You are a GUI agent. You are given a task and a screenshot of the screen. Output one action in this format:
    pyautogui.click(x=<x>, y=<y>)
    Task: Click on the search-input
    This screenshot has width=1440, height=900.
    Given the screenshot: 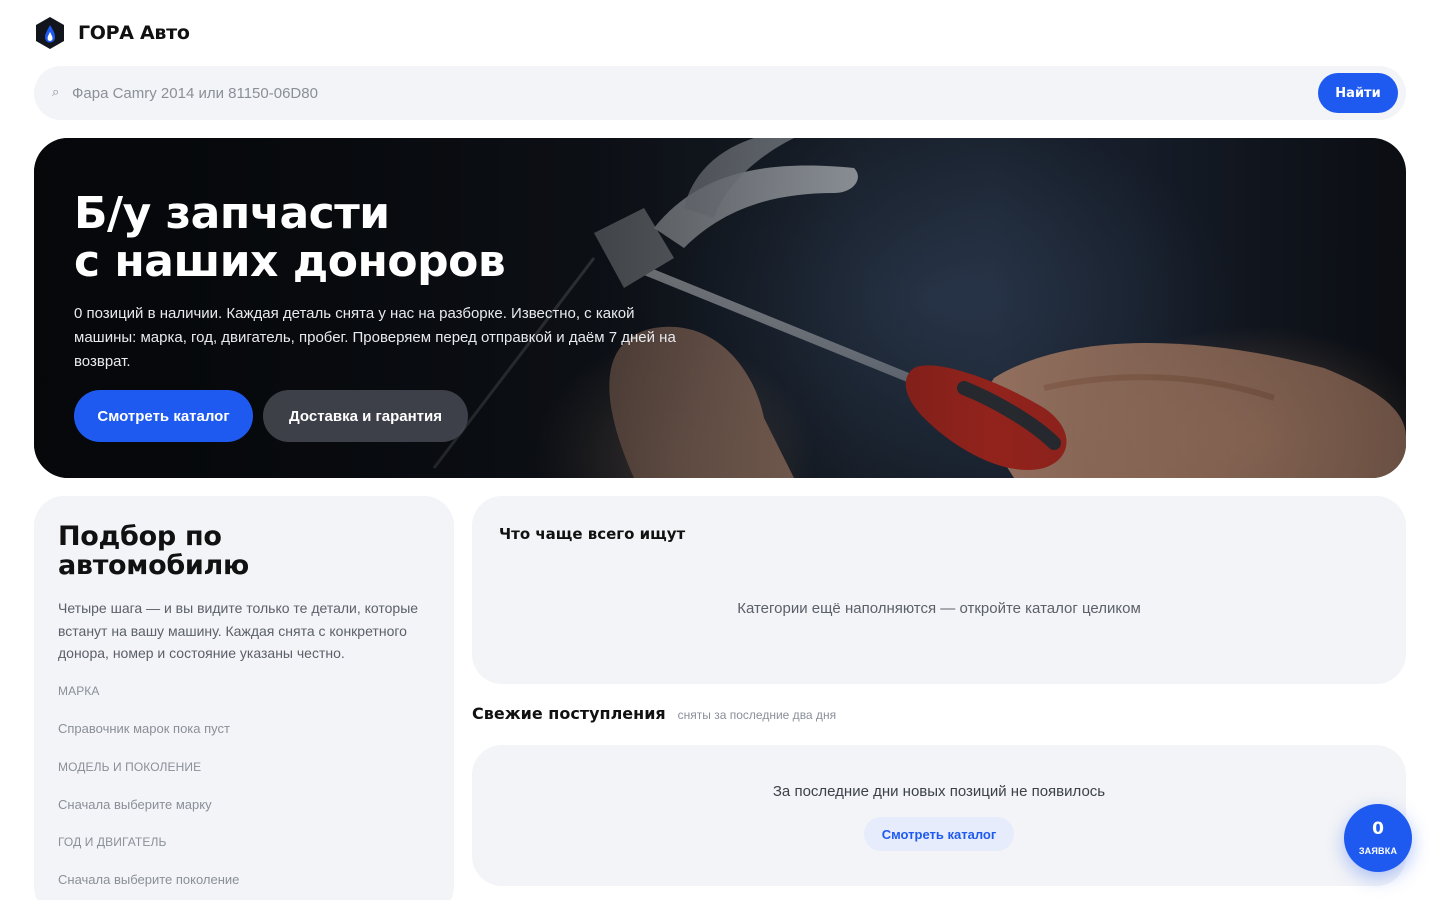 What is the action you would take?
    pyautogui.click(x=702, y=93)
    